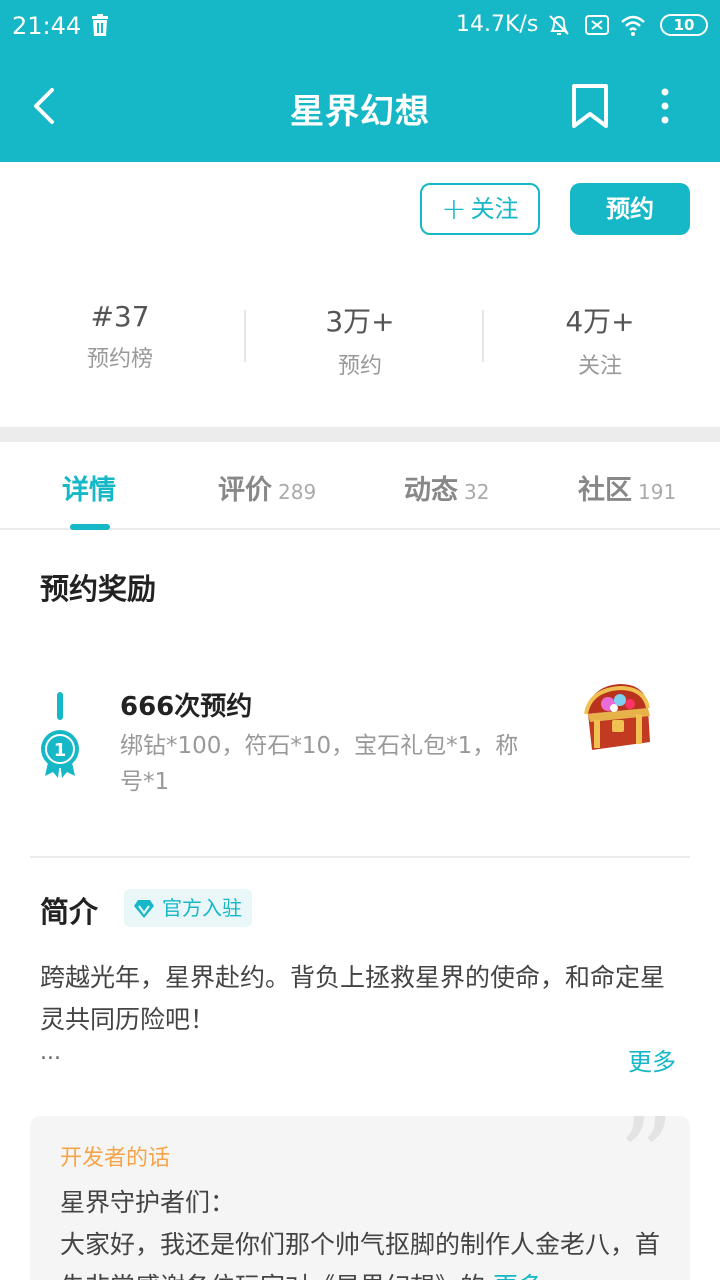 The height and width of the screenshot is (1280, 720). I want to click on app-bar: 星界幻想, so click(360, 107).